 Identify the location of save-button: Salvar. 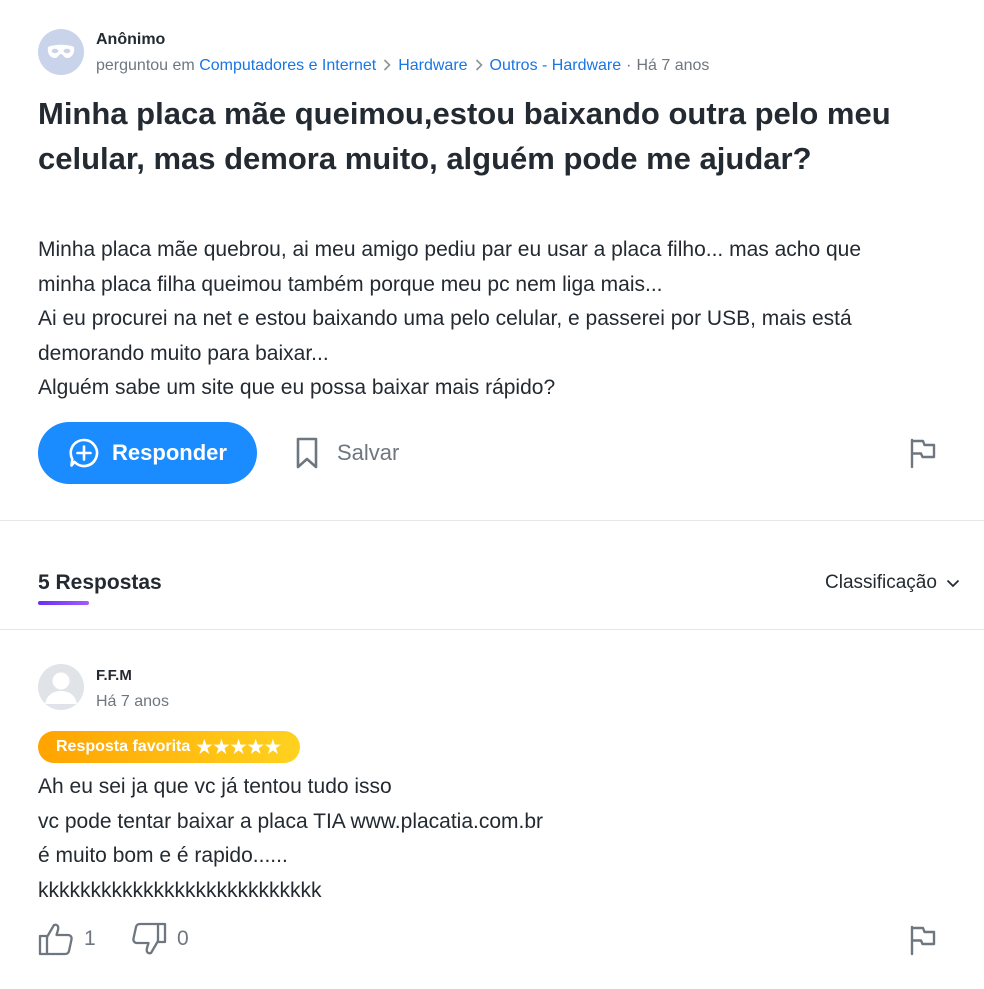
(346, 453).